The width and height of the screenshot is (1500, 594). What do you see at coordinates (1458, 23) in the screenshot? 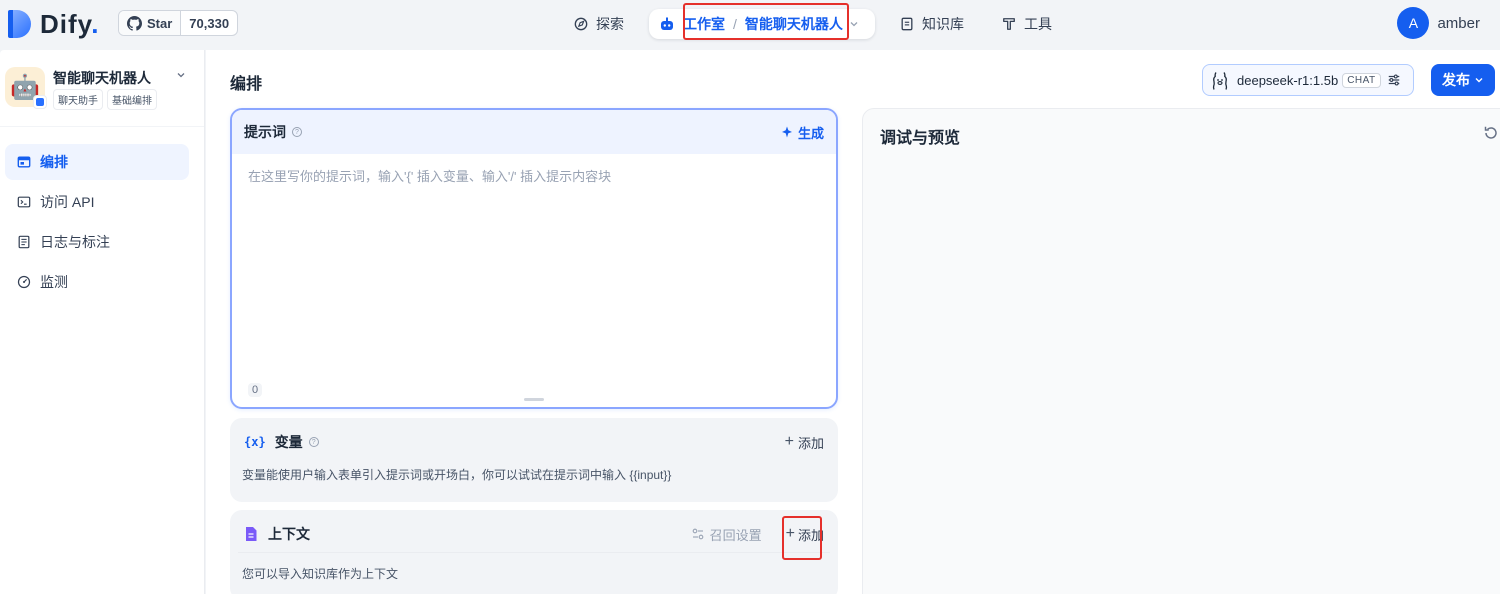
I see `user-name: amber` at bounding box center [1458, 23].